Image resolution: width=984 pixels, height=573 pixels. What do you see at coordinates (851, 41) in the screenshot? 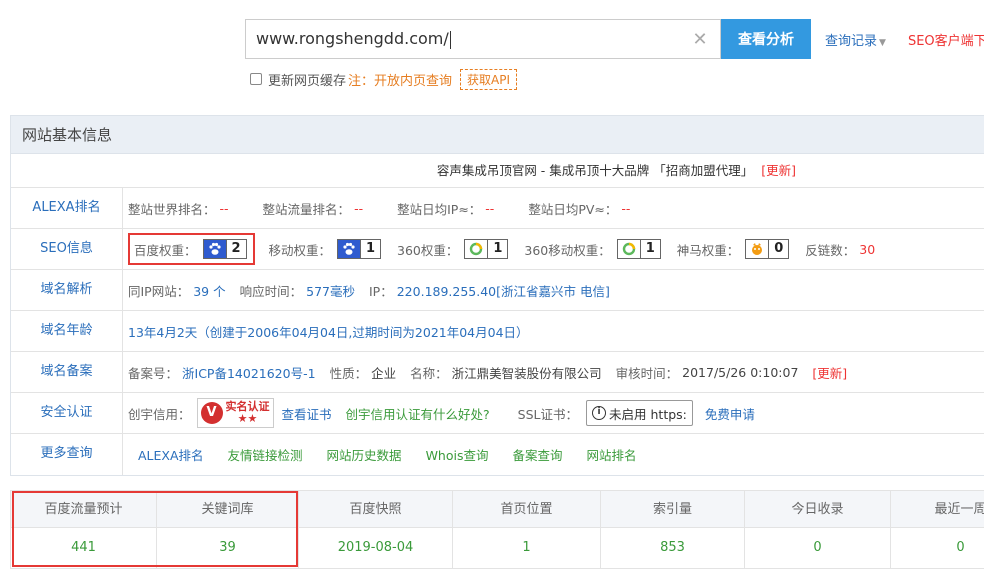
I see `query-history-label: 查询记录` at bounding box center [851, 41].